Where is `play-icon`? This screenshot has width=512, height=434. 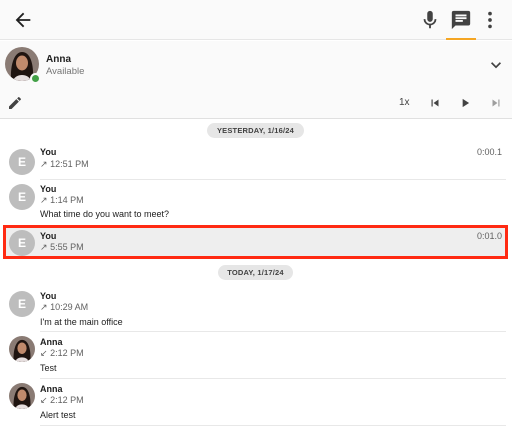
play-icon is located at coordinates (465, 103).